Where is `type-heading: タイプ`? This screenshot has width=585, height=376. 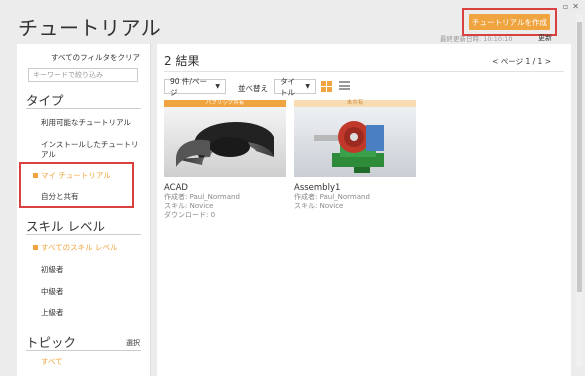 type-heading: タイプ is located at coordinates (45, 100).